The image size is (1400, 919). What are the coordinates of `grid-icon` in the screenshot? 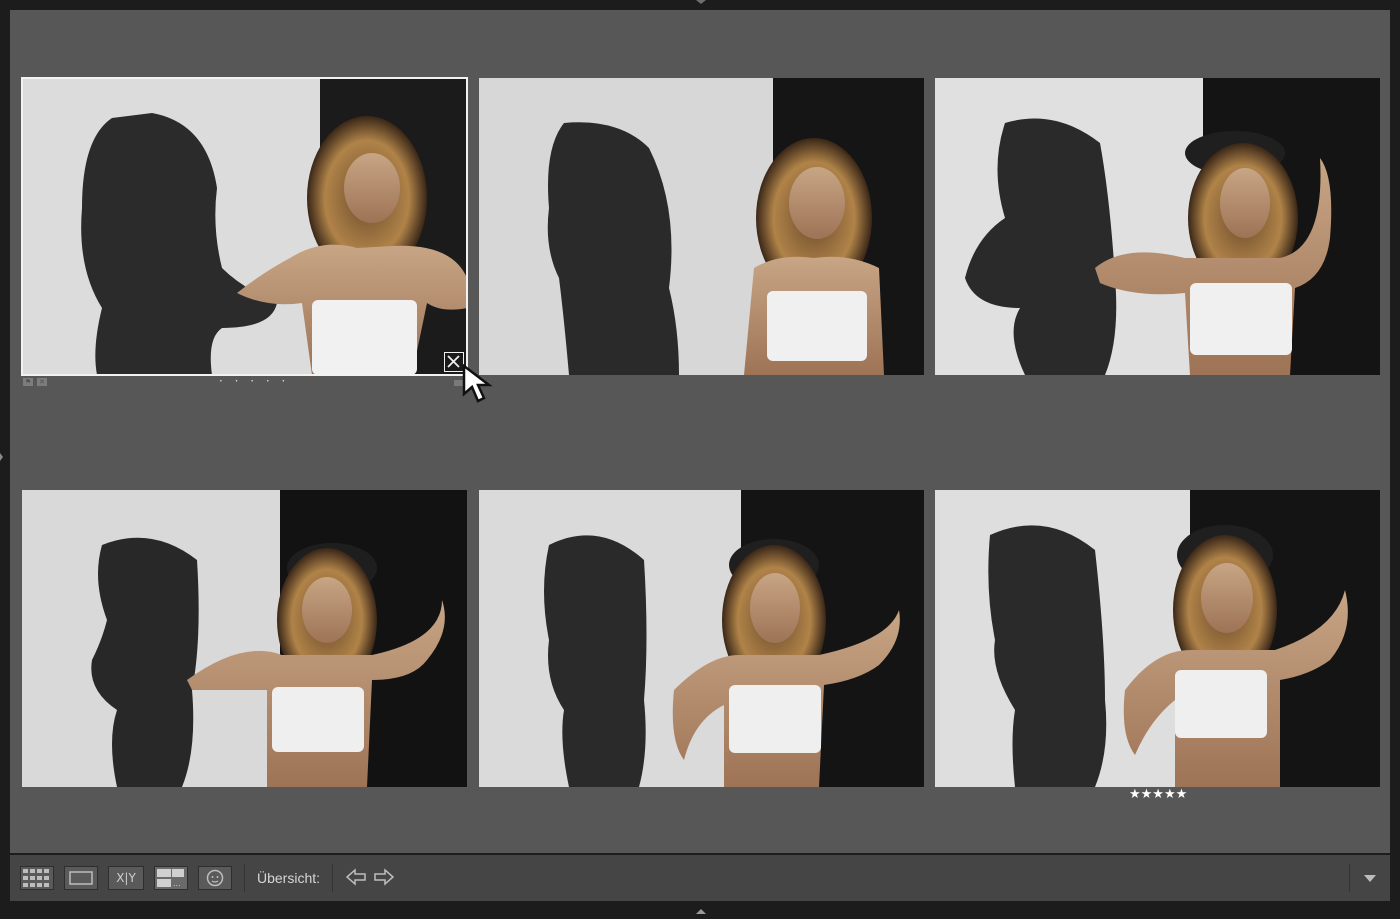 It's located at (36, 878).